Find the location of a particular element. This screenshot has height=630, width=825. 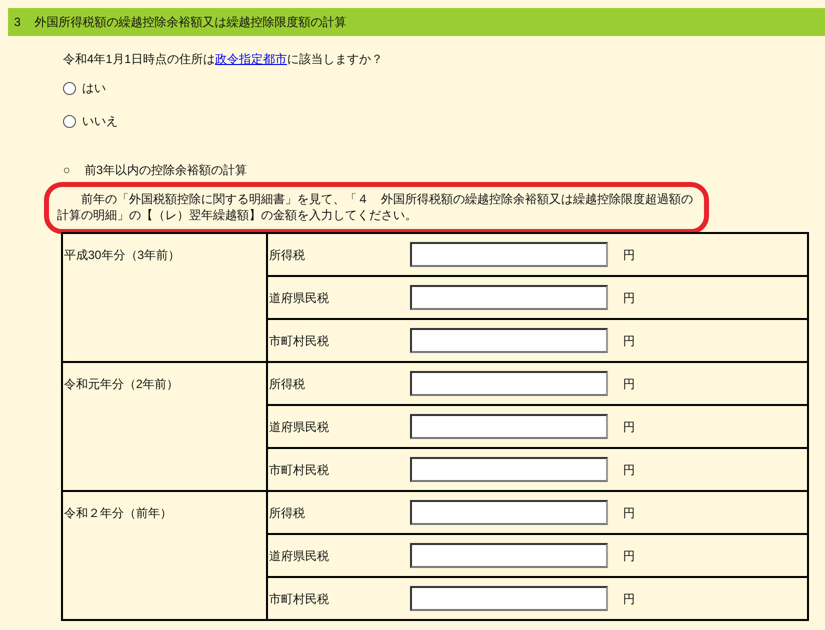

section-title: 外国所得税額の繰越控除余裕額又は繰越控除限度額の計算 is located at coordinates (190, 22).